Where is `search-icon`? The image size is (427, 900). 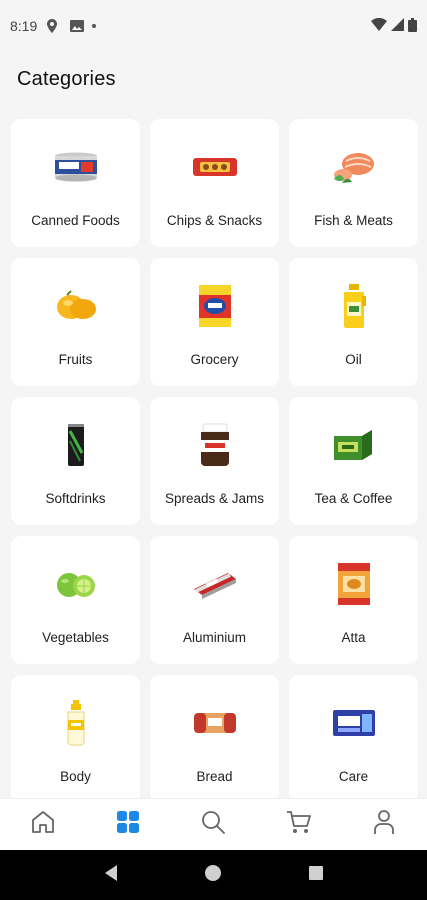
search-icon is located at coordinates (213, 824).